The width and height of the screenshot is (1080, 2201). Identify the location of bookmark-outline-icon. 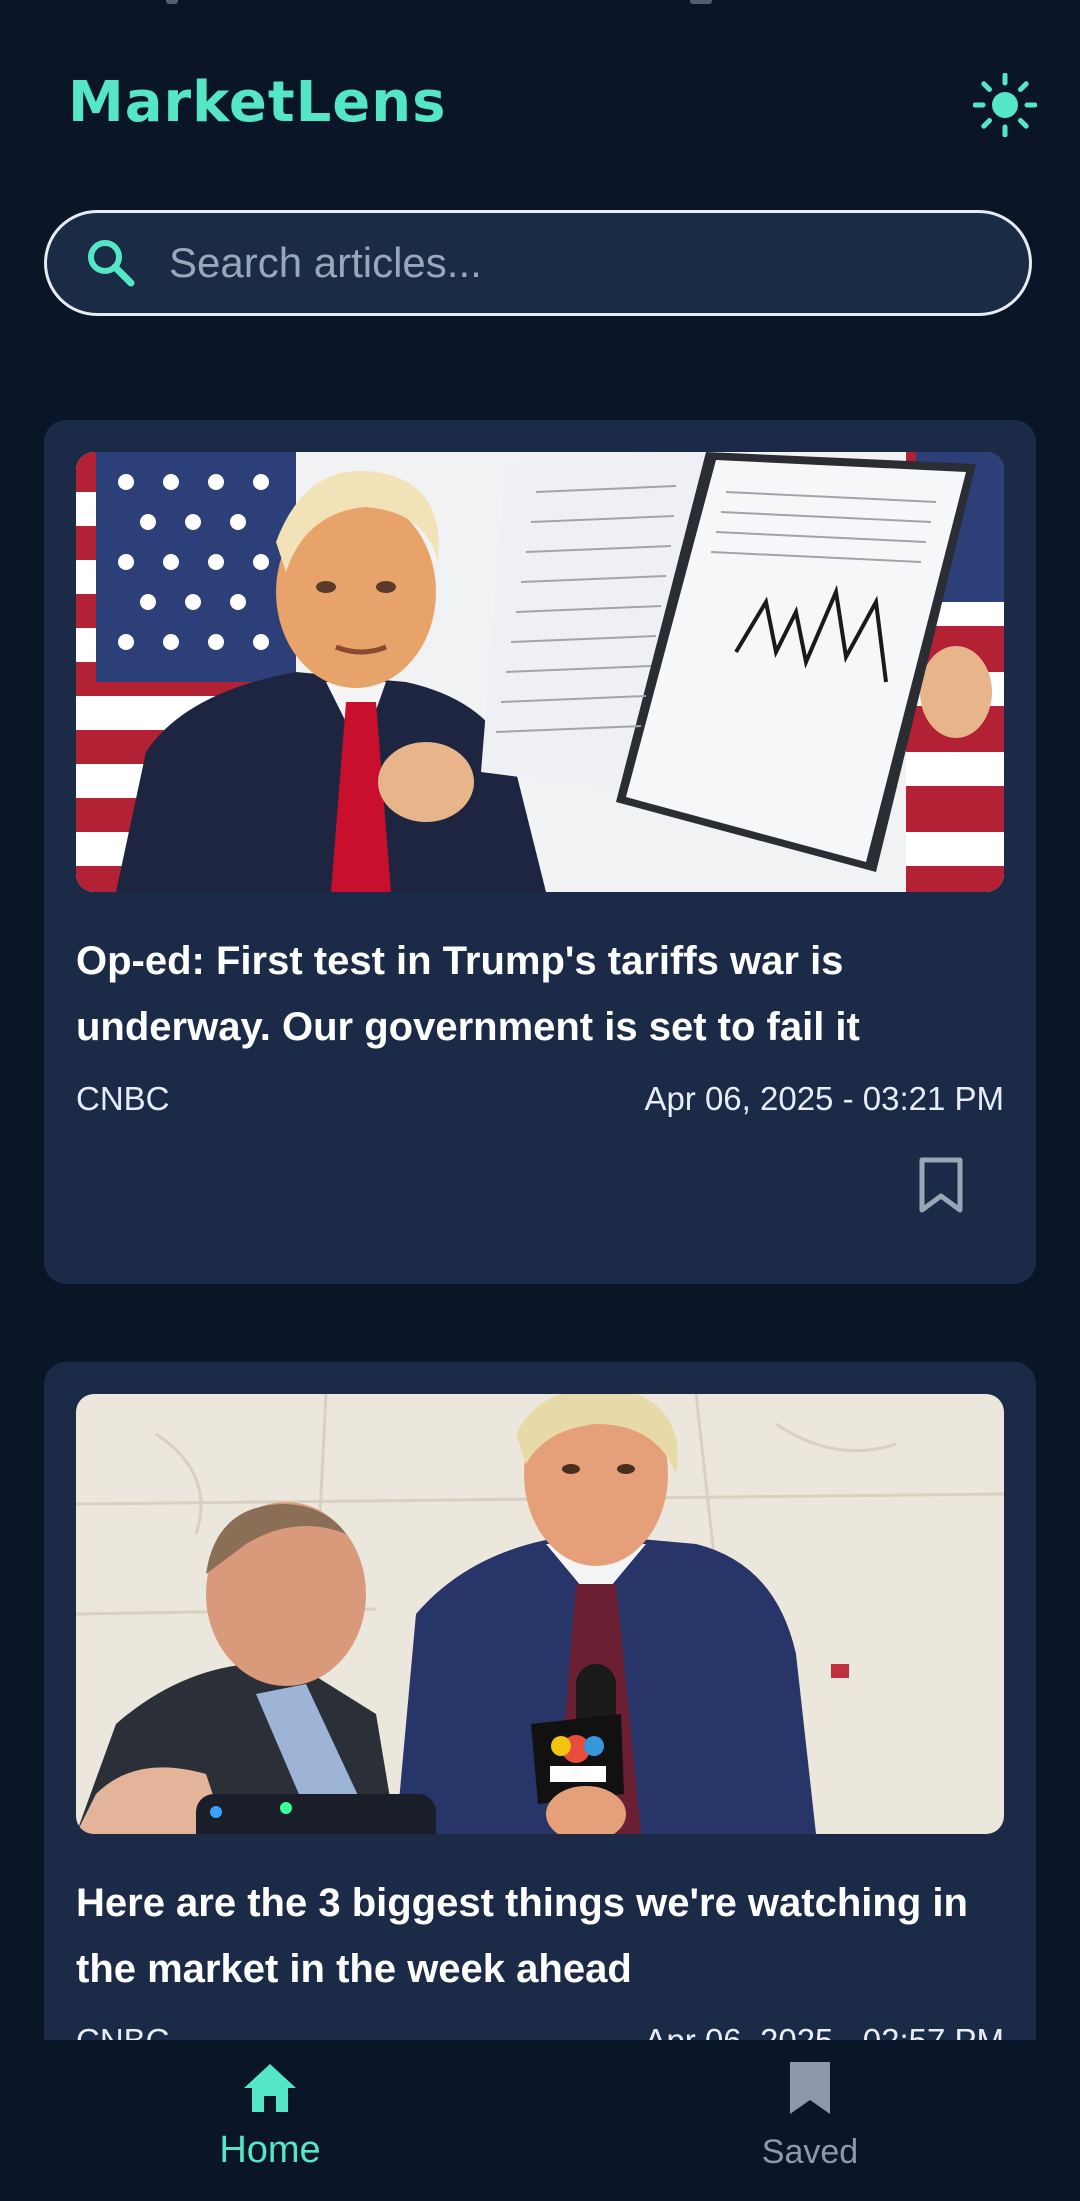
(941, 1186).